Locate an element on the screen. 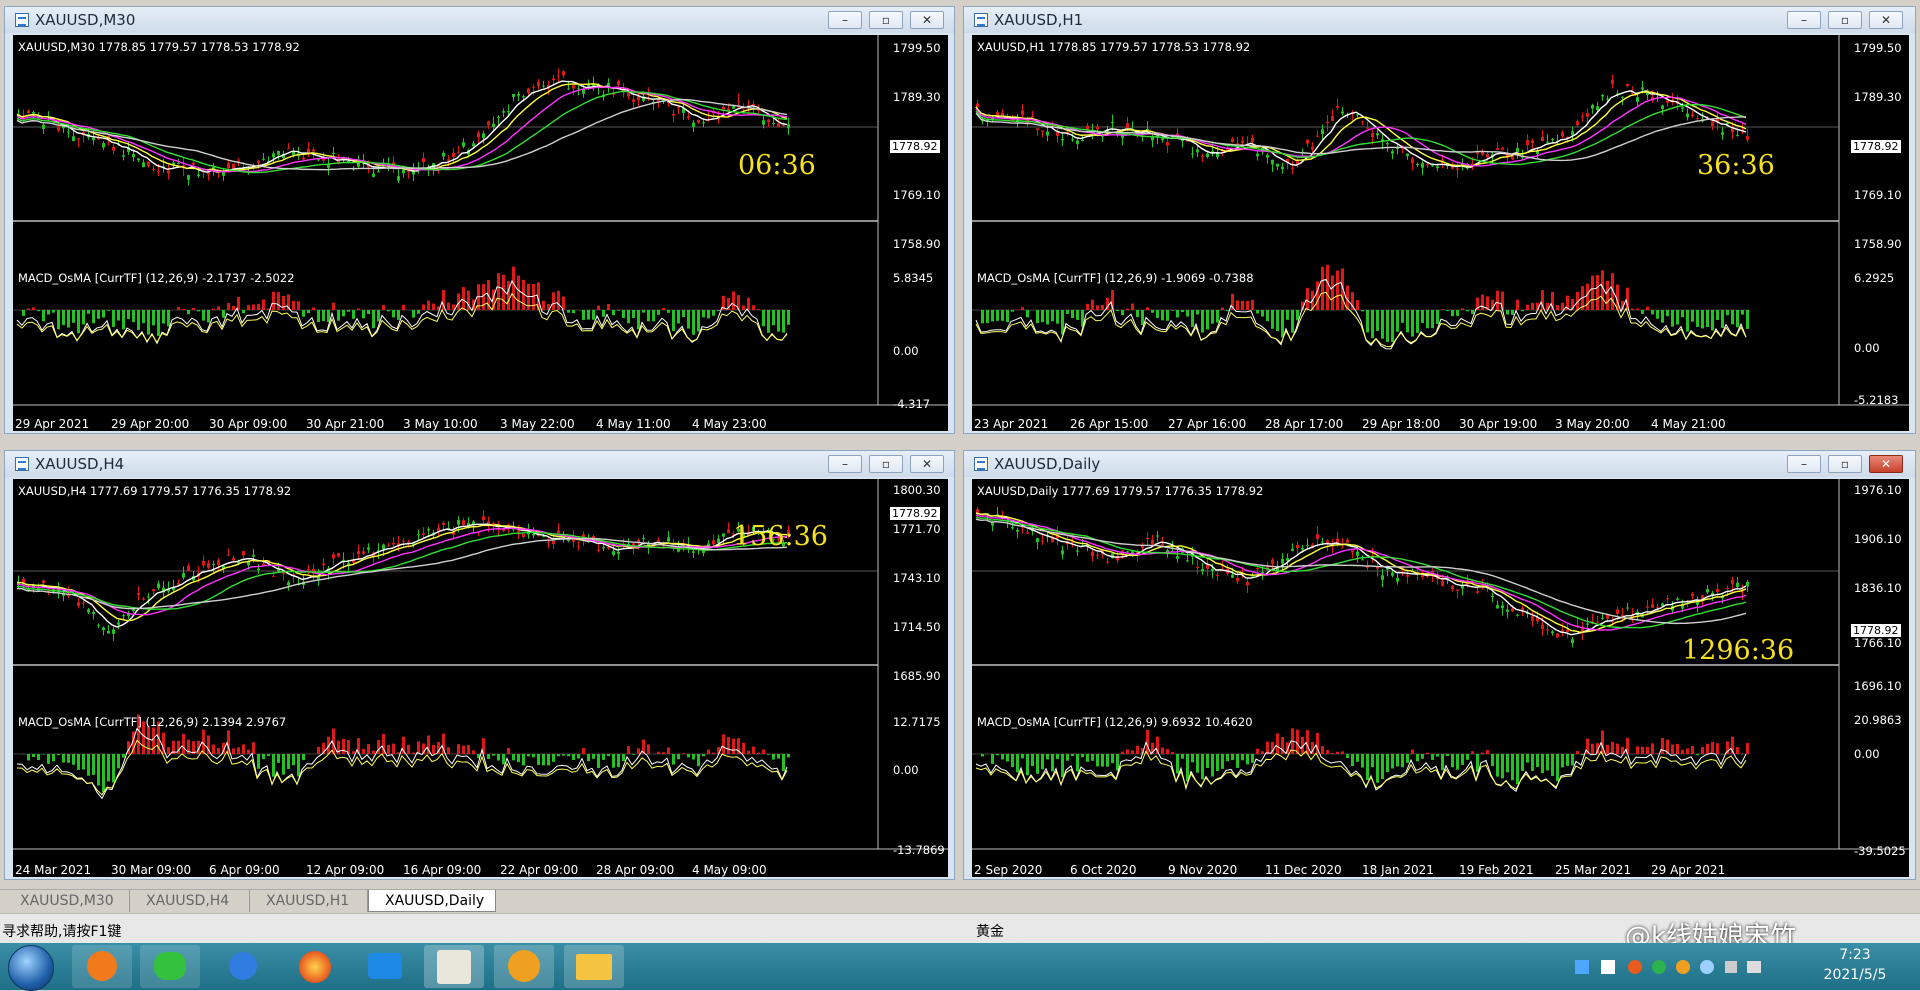 The height and width of the screenshot is (991, 1920). x-tick: 3 May 22:00 is located at coordinates (537, 424).